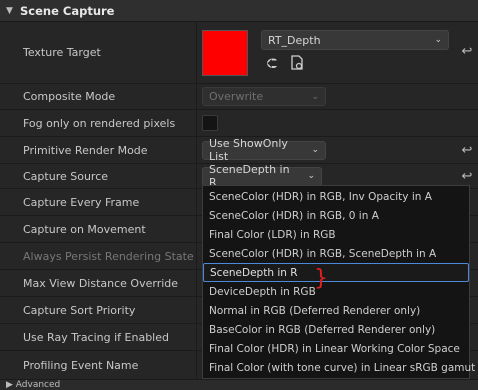 Image resolution: width=478 pixels, height=390 pixels. I want to click on texture-color-swatch, so click(225, 53).